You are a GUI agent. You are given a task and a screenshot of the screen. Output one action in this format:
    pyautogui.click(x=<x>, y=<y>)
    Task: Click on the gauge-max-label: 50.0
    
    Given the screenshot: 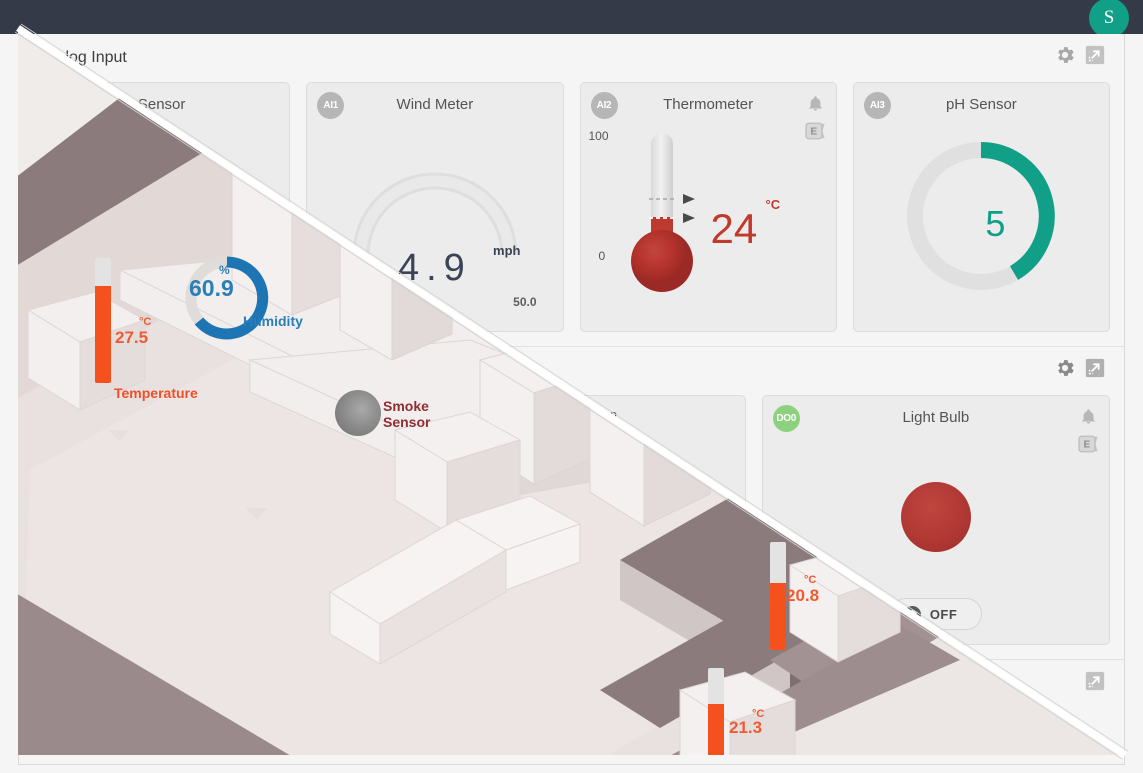 What is the action you would take?
    pyautogui.click(x=525, y=302)
    